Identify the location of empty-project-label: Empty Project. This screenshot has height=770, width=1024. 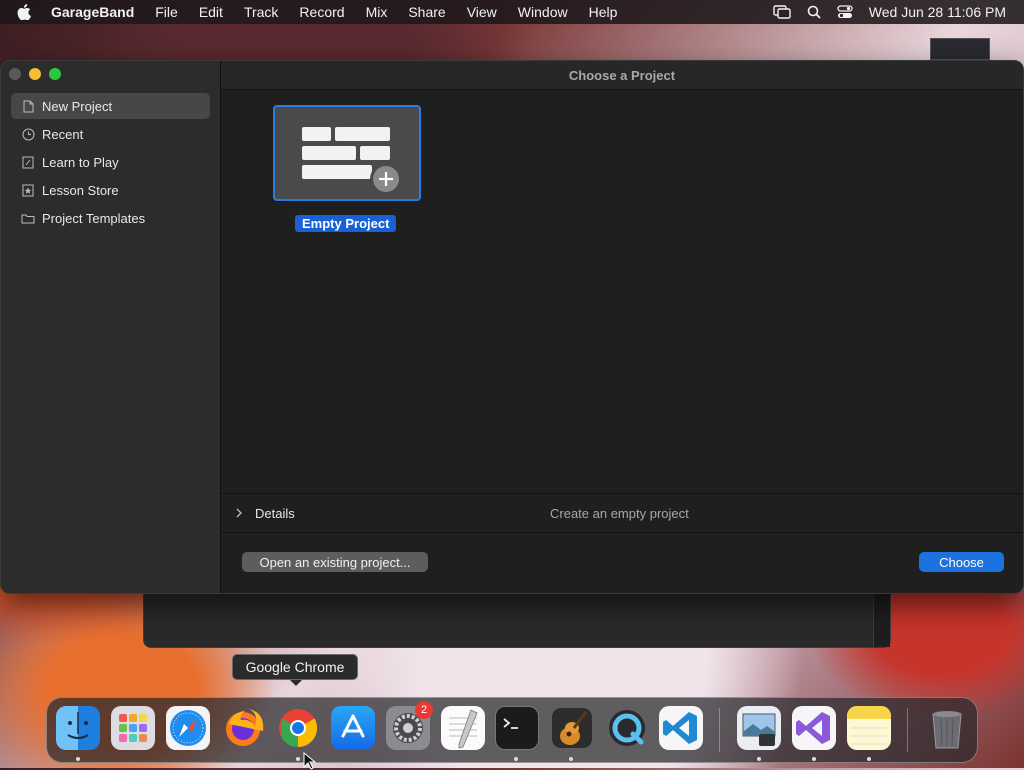
(346, 223).